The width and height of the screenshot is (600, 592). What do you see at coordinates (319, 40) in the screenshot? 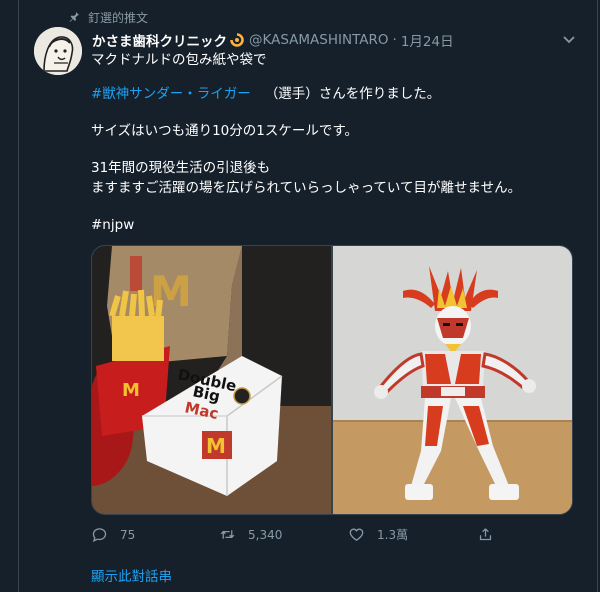
I see `user-handle: @KASAMASHINTARO` at bounding box center [319, 40].